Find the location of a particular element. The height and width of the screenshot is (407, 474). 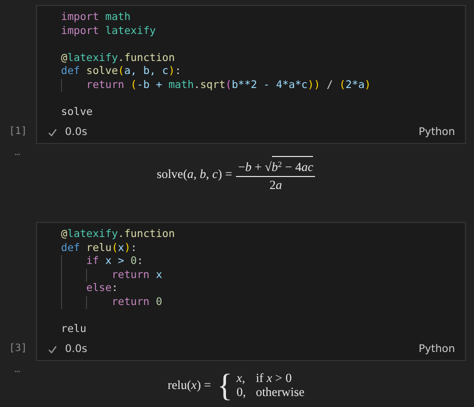

code-line: else: is located at coordinates (89, 289).